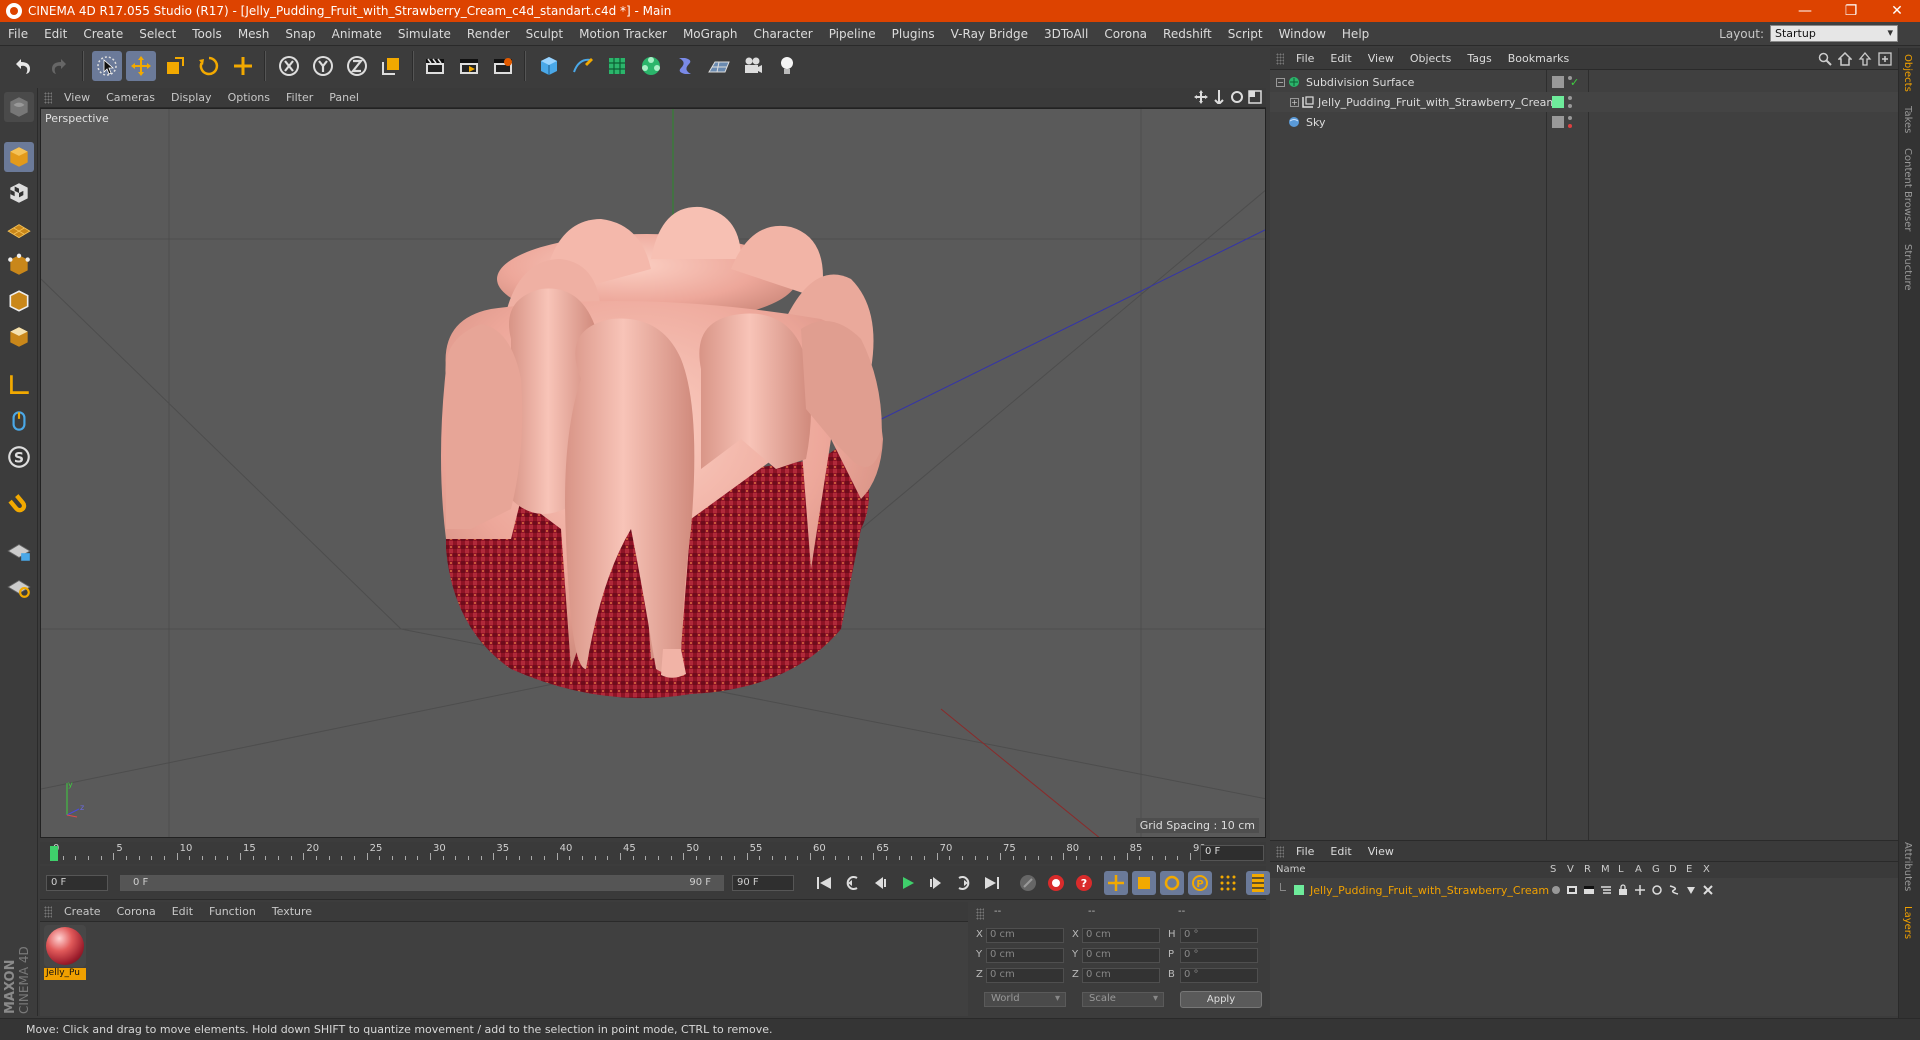 Image resolution: width=1920 pixels, height=1040 pixels. What do you see at coordinates (1865, 59) in the screenshot?
I see `arrow-up-icon` at bounding box center [1865, 59].